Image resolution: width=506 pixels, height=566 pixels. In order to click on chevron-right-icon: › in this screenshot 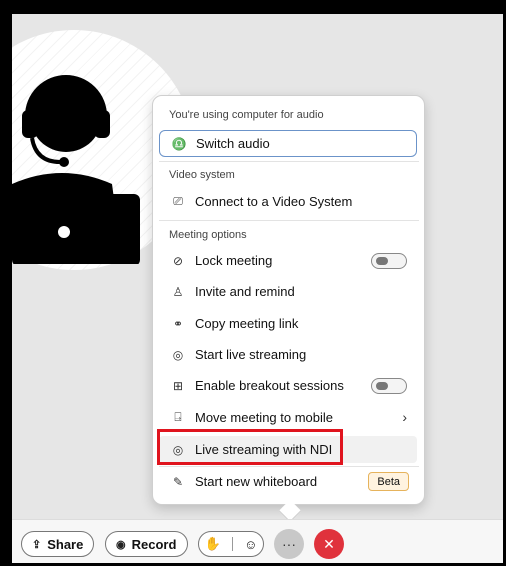, I will do `click(404, 417)`.